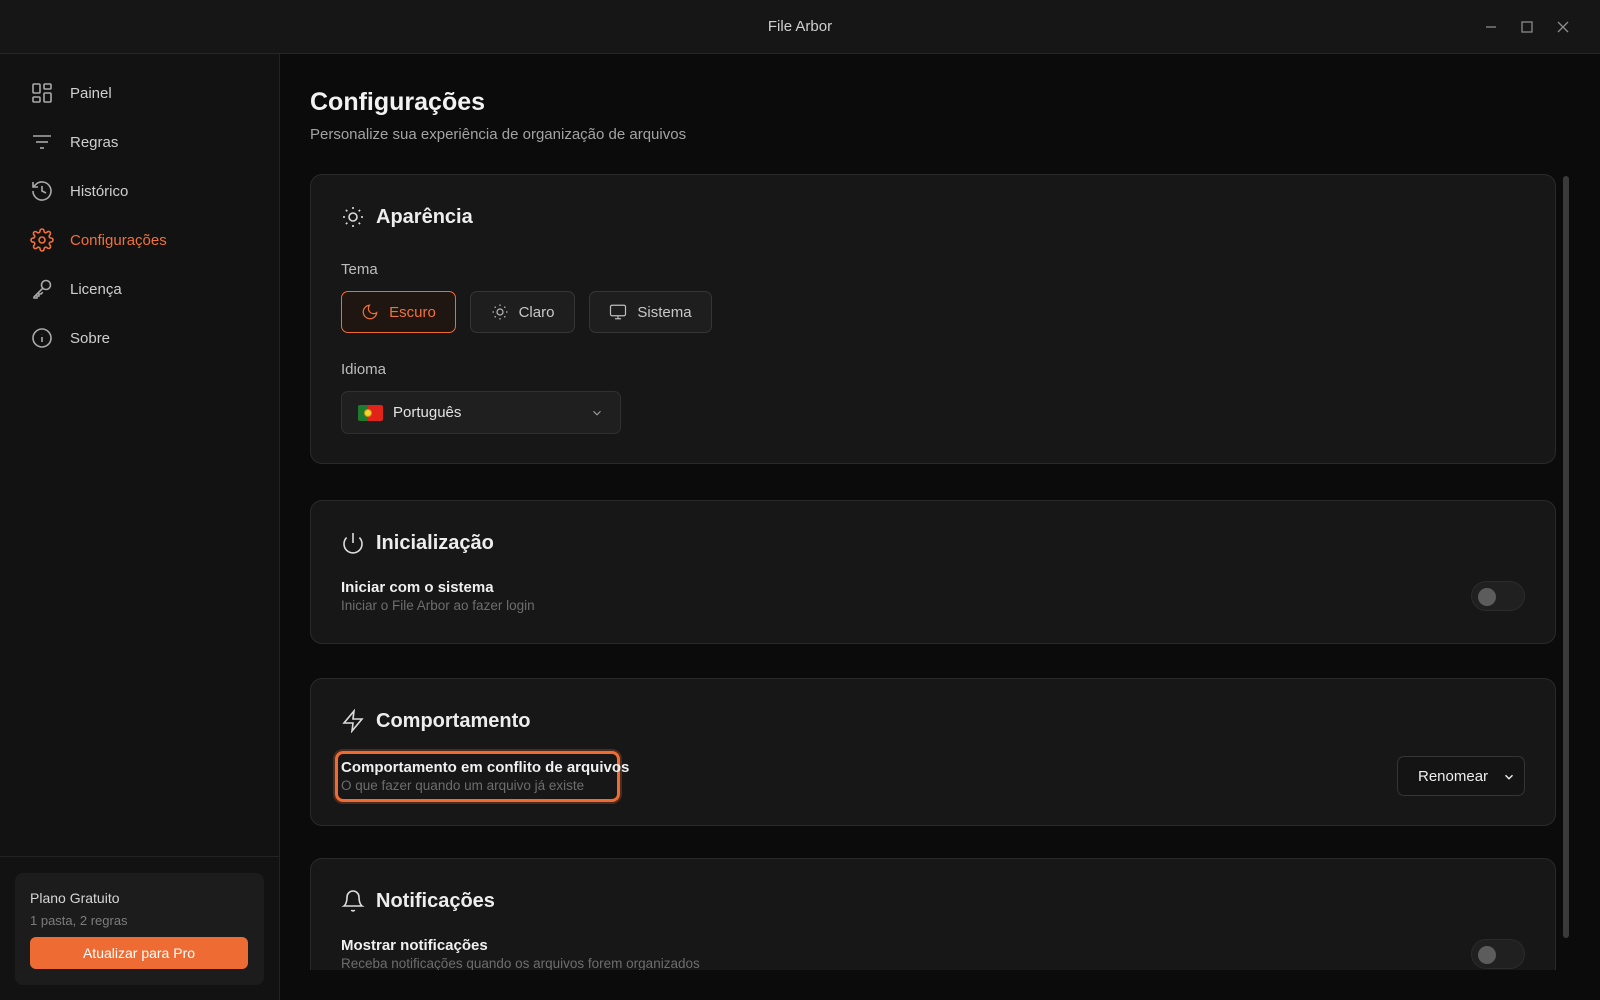 The image size is (1600, 1000). What do you see at coordinates (414, 945) in the screenshot?
I see `show-notifications-title: Mostrar notificações` at bounding box center [414, 945].